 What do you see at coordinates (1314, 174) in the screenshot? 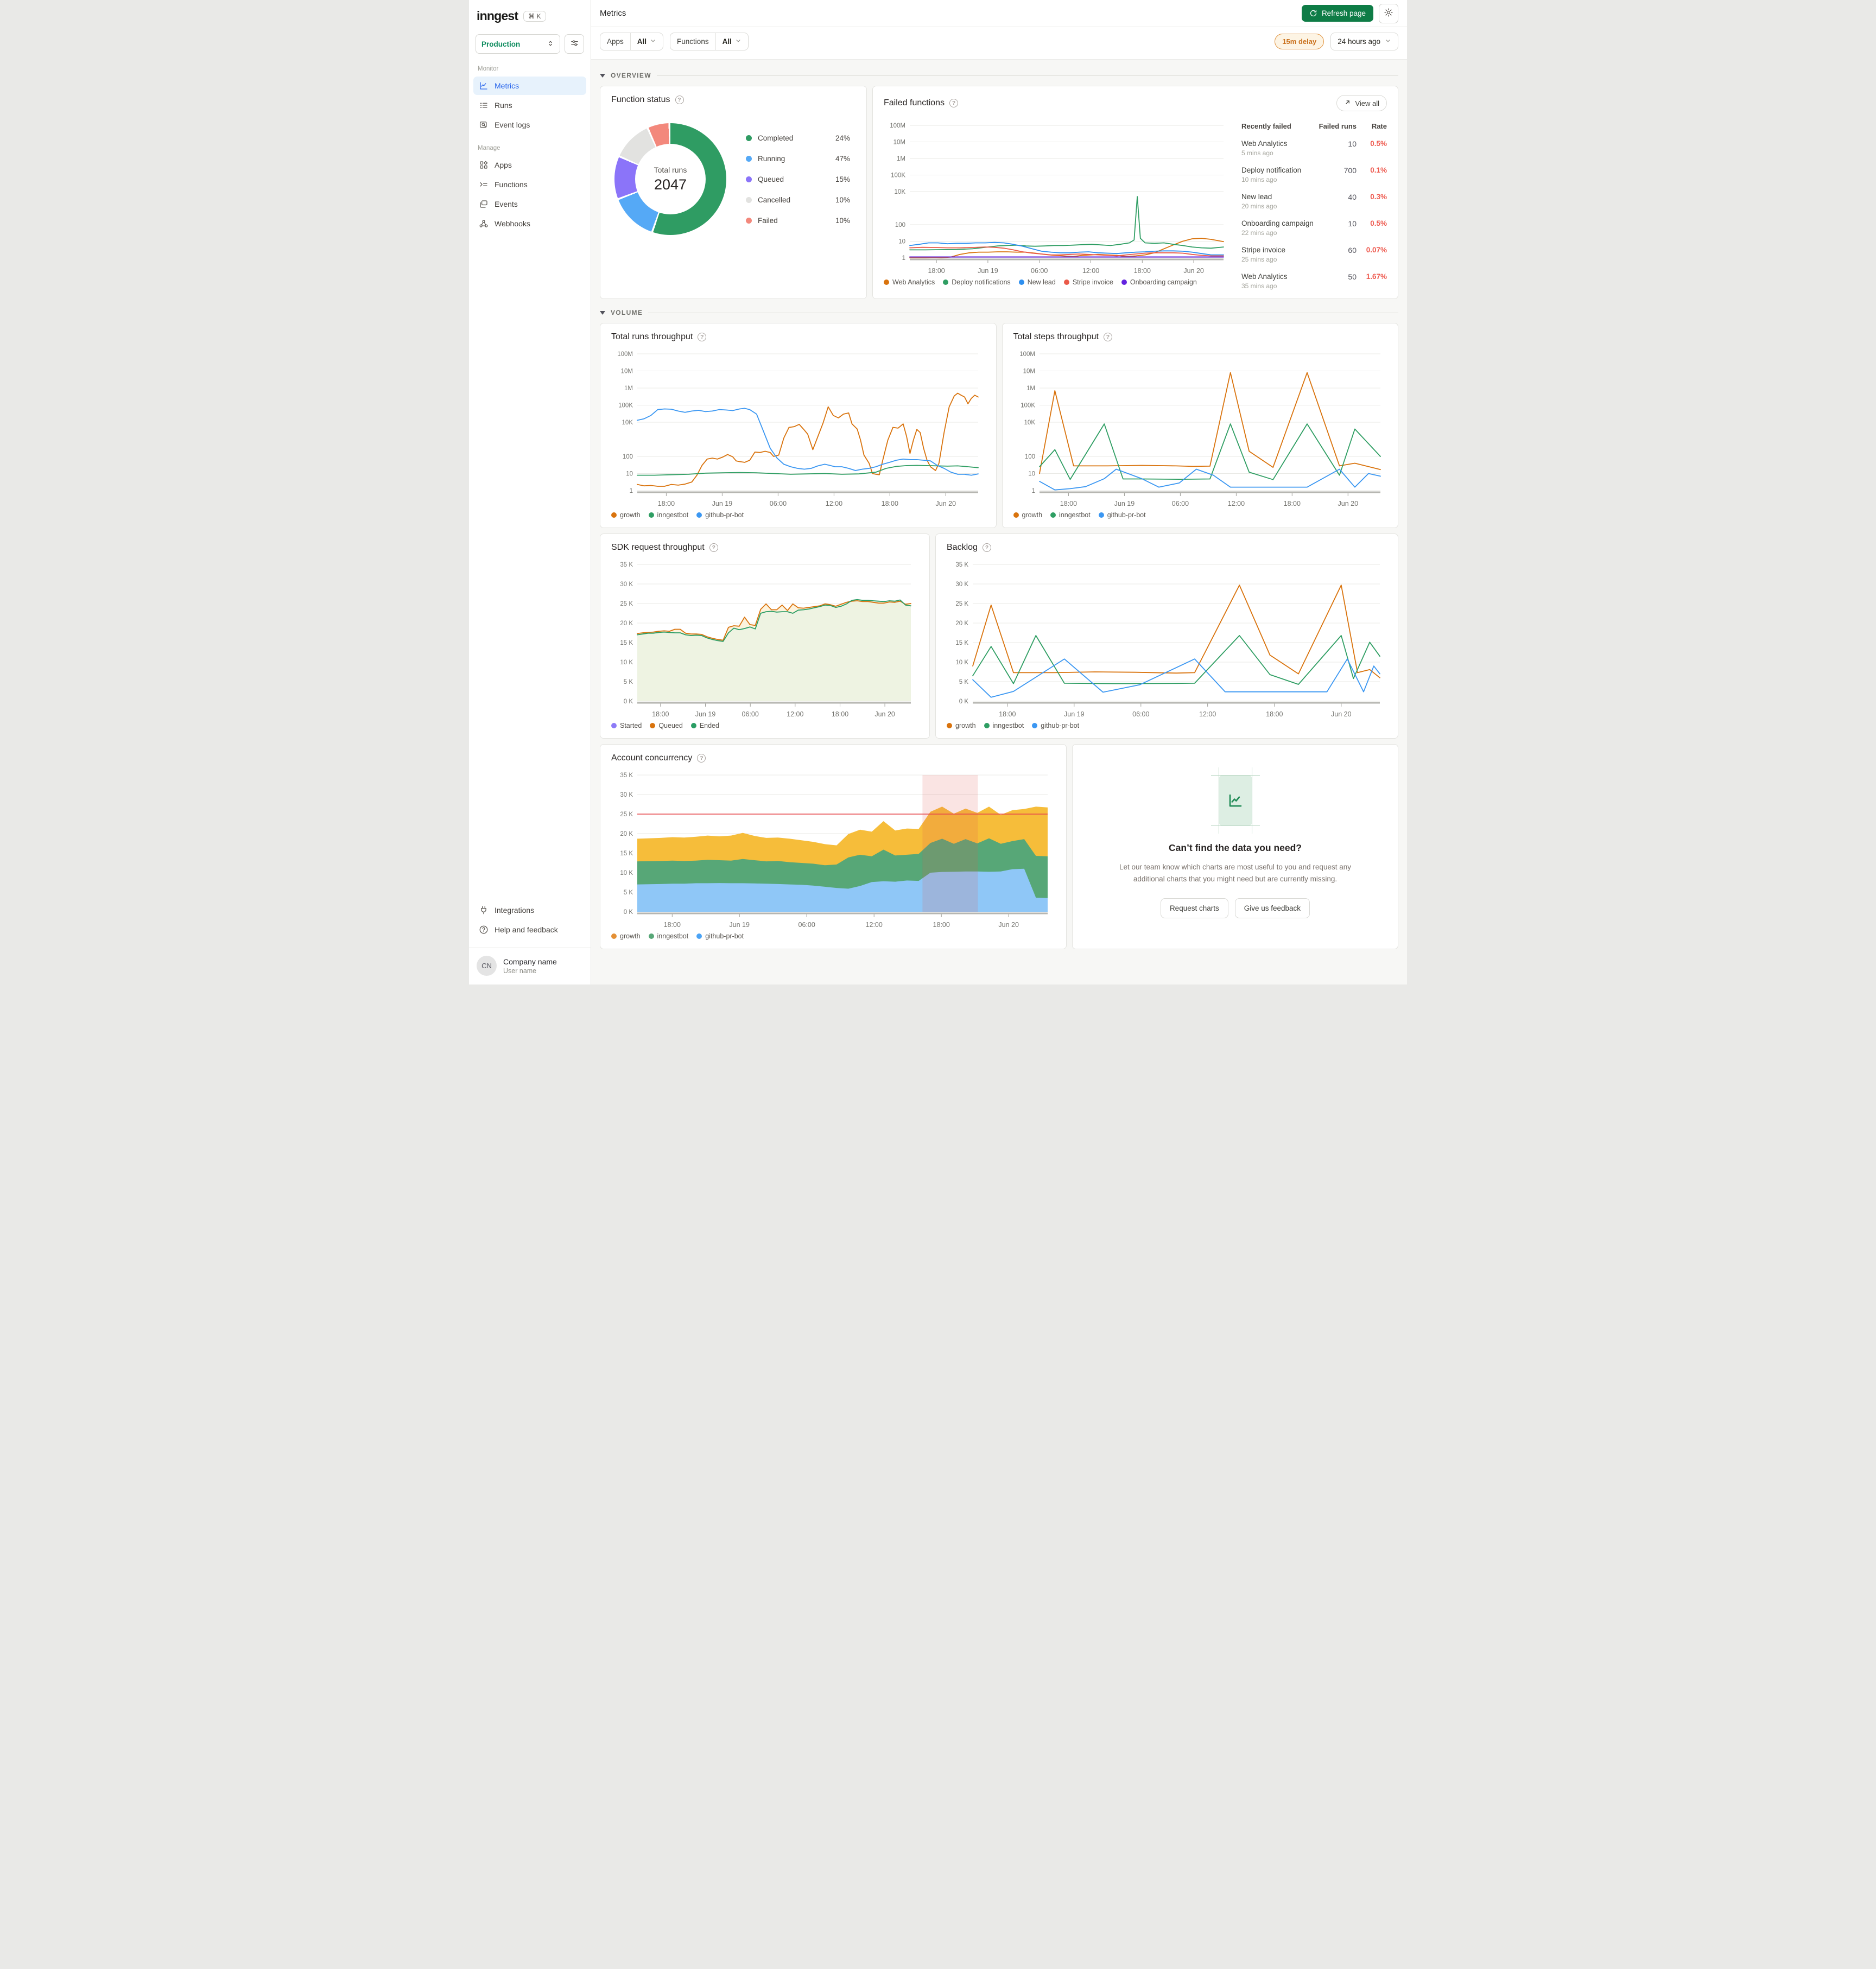
I see `table-row: Deploy notification 10 mins ago 700 0.1%` at bounding box center [1314, 174].